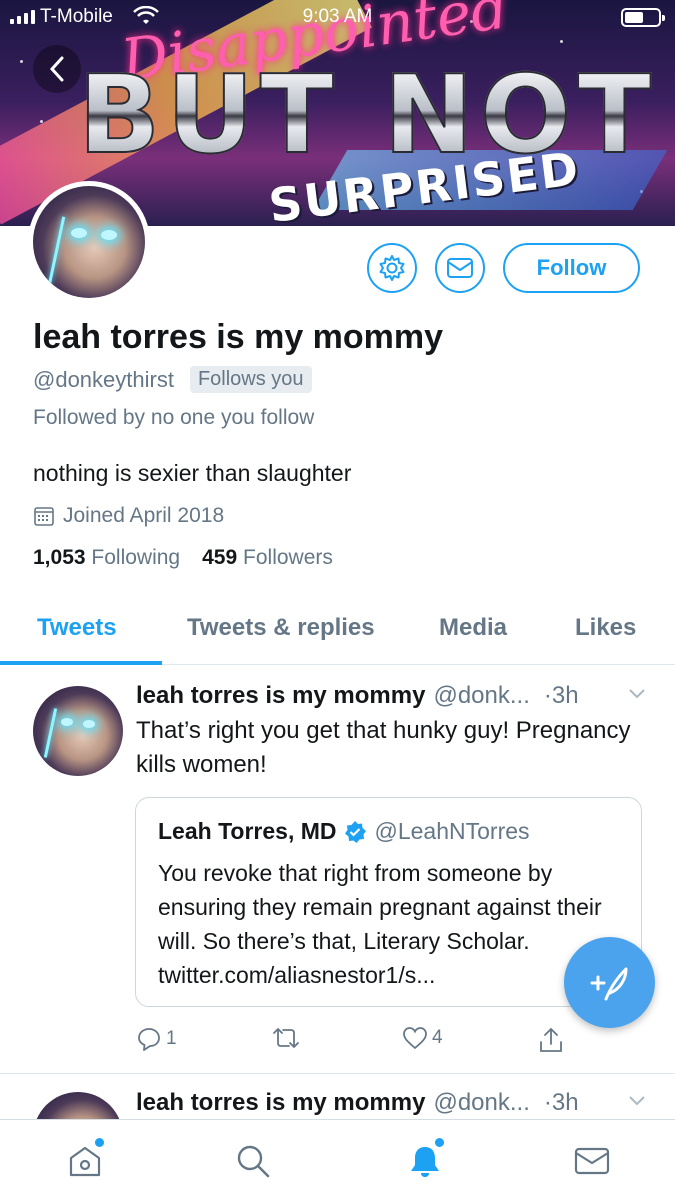 The height and width of the screenshot is (1200, 675). What do you see at coordinates (288, 557) in the screenshot?
I see `followers-label: Followers` at bounding box center [288, 557].